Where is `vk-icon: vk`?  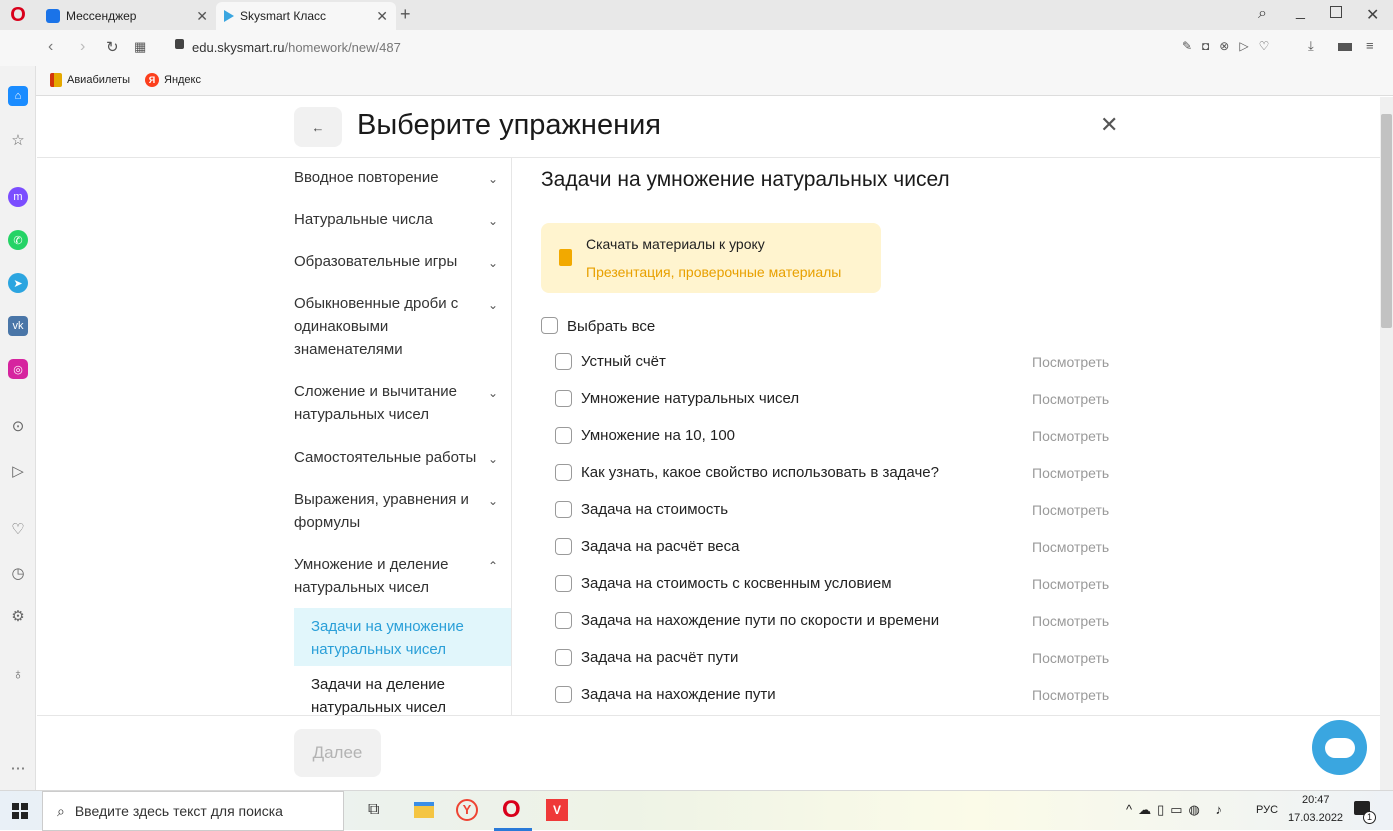 vk-icon: vk is located at coordinates (18, 326).